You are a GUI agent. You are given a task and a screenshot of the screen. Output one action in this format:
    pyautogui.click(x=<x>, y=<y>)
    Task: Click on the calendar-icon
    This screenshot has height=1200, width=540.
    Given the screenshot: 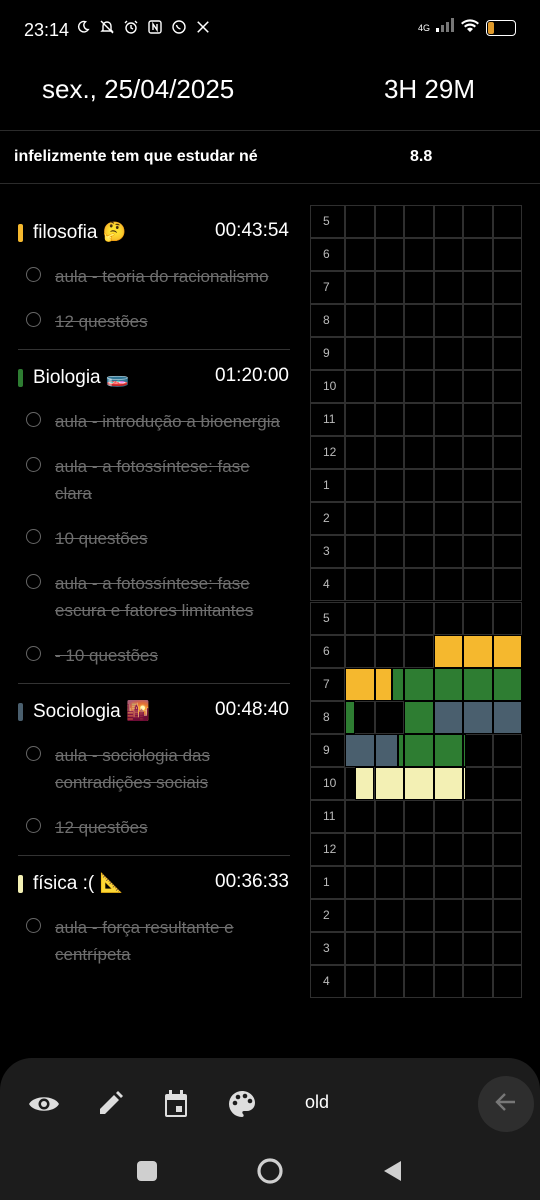 What is the action you would take?
    pyautogui.click(x=176, y=1104)
    